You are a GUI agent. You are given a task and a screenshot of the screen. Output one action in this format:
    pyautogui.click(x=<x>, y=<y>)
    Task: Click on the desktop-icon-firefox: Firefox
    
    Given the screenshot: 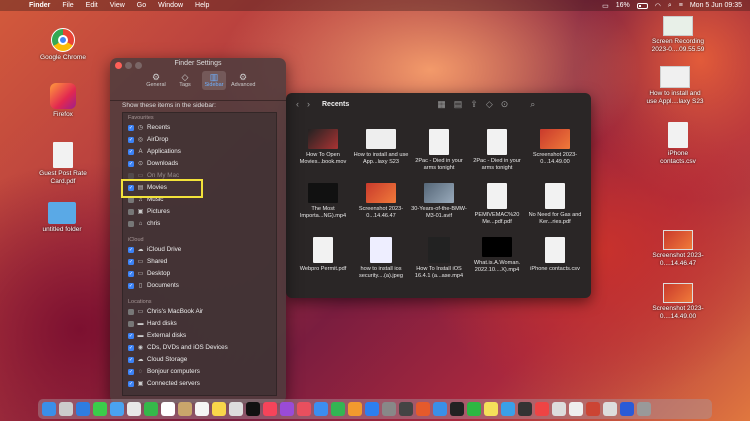 What is the action you would take?
    pyautogui.click(x=63, y=101)
    